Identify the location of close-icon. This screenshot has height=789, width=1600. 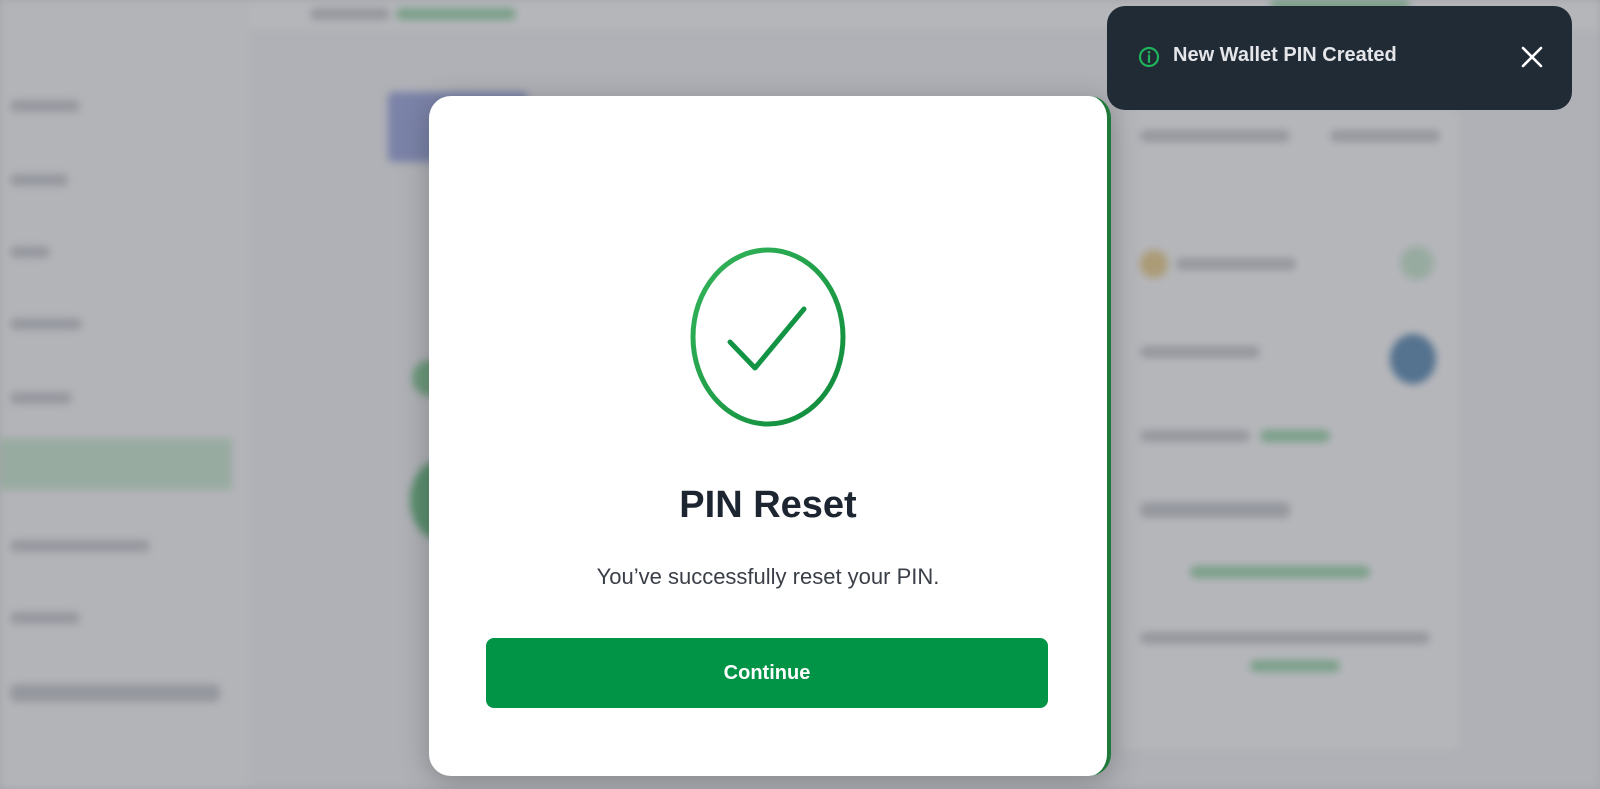
(1532, 57).